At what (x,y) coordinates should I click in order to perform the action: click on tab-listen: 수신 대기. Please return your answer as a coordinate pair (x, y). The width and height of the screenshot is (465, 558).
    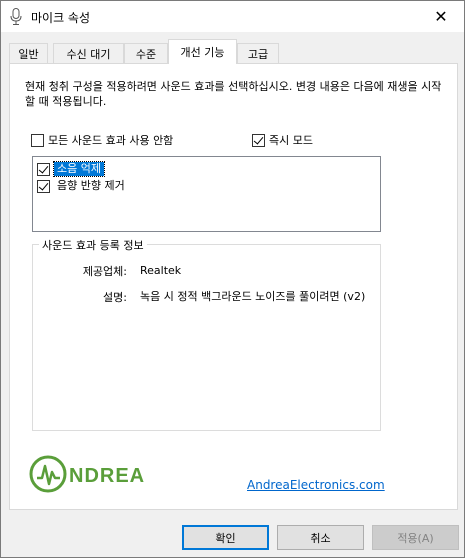
    Looking at the image, I should click on (88, 53).